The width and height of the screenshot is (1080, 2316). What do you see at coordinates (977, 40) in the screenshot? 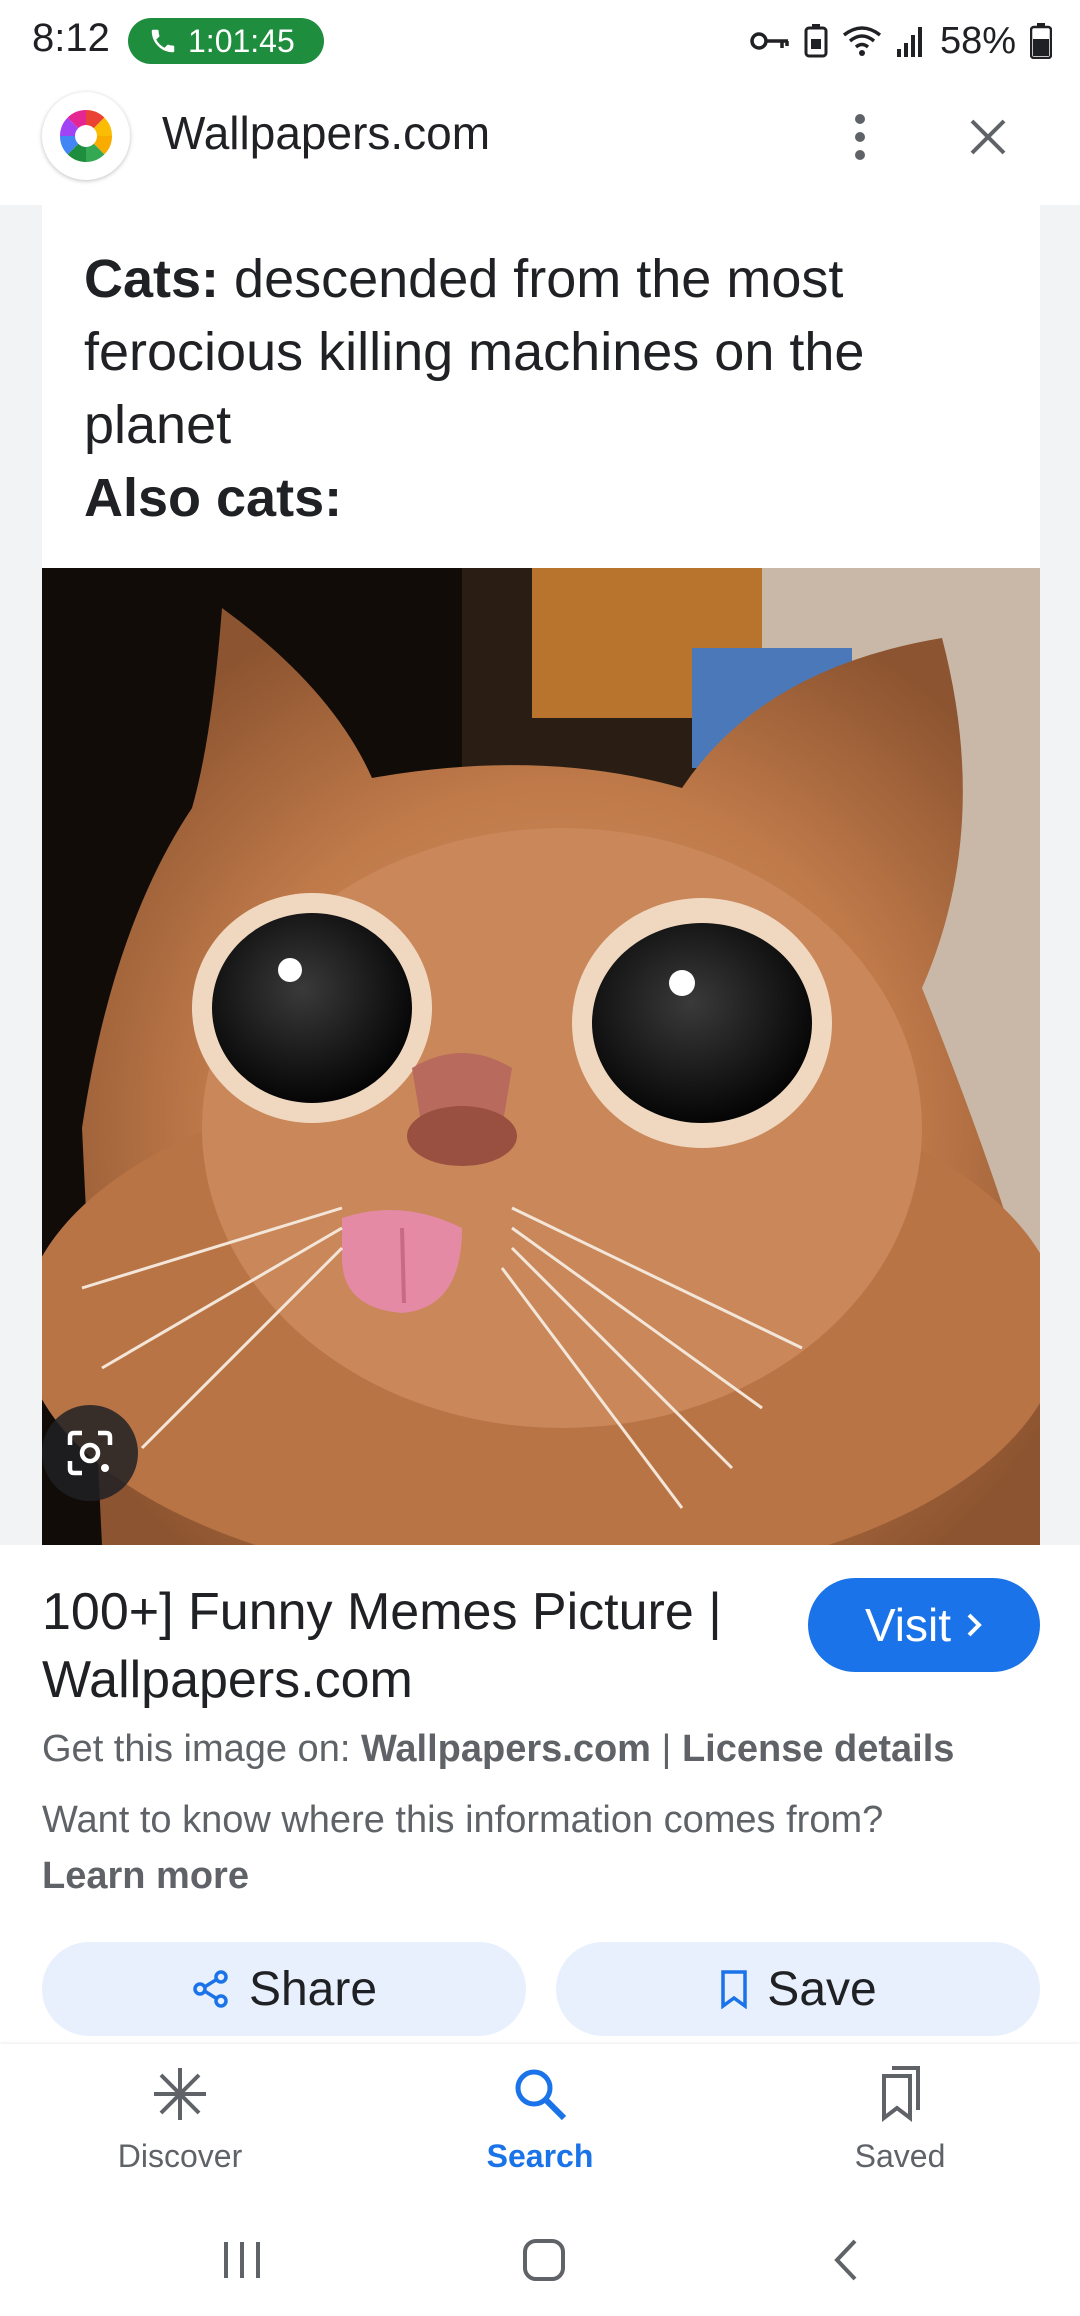
I see `battery-percent: 58%` at bounding box center [977, 40].